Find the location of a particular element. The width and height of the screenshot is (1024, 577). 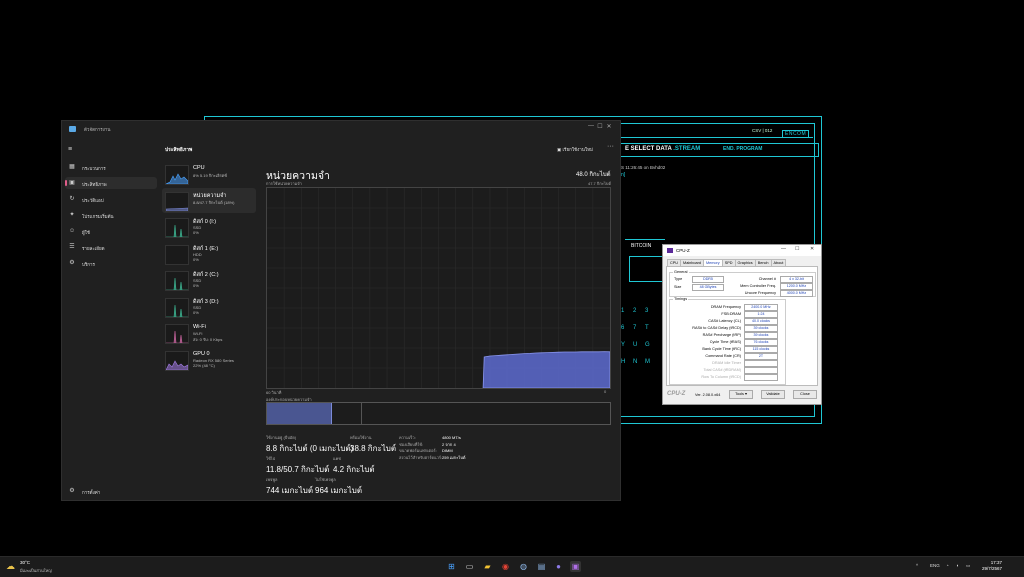

keypad-key: 6 is located at coordinates (627, 328).